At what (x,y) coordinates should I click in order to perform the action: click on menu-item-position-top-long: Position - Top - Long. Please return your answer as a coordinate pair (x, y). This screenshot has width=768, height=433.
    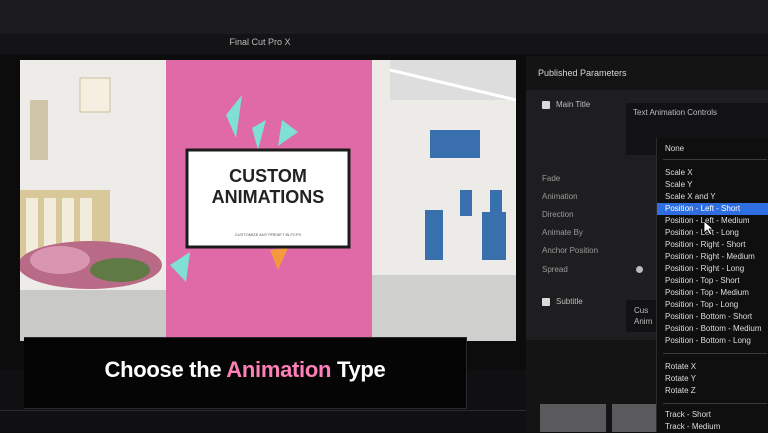
    Looking at the image, I should click on (712, 305).